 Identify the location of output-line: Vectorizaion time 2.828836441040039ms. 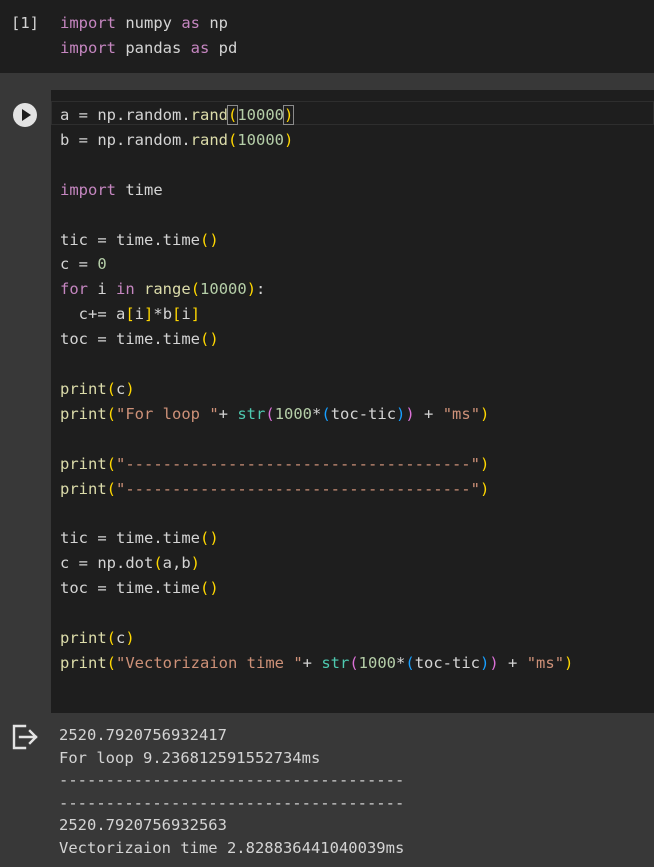
(232, 847).